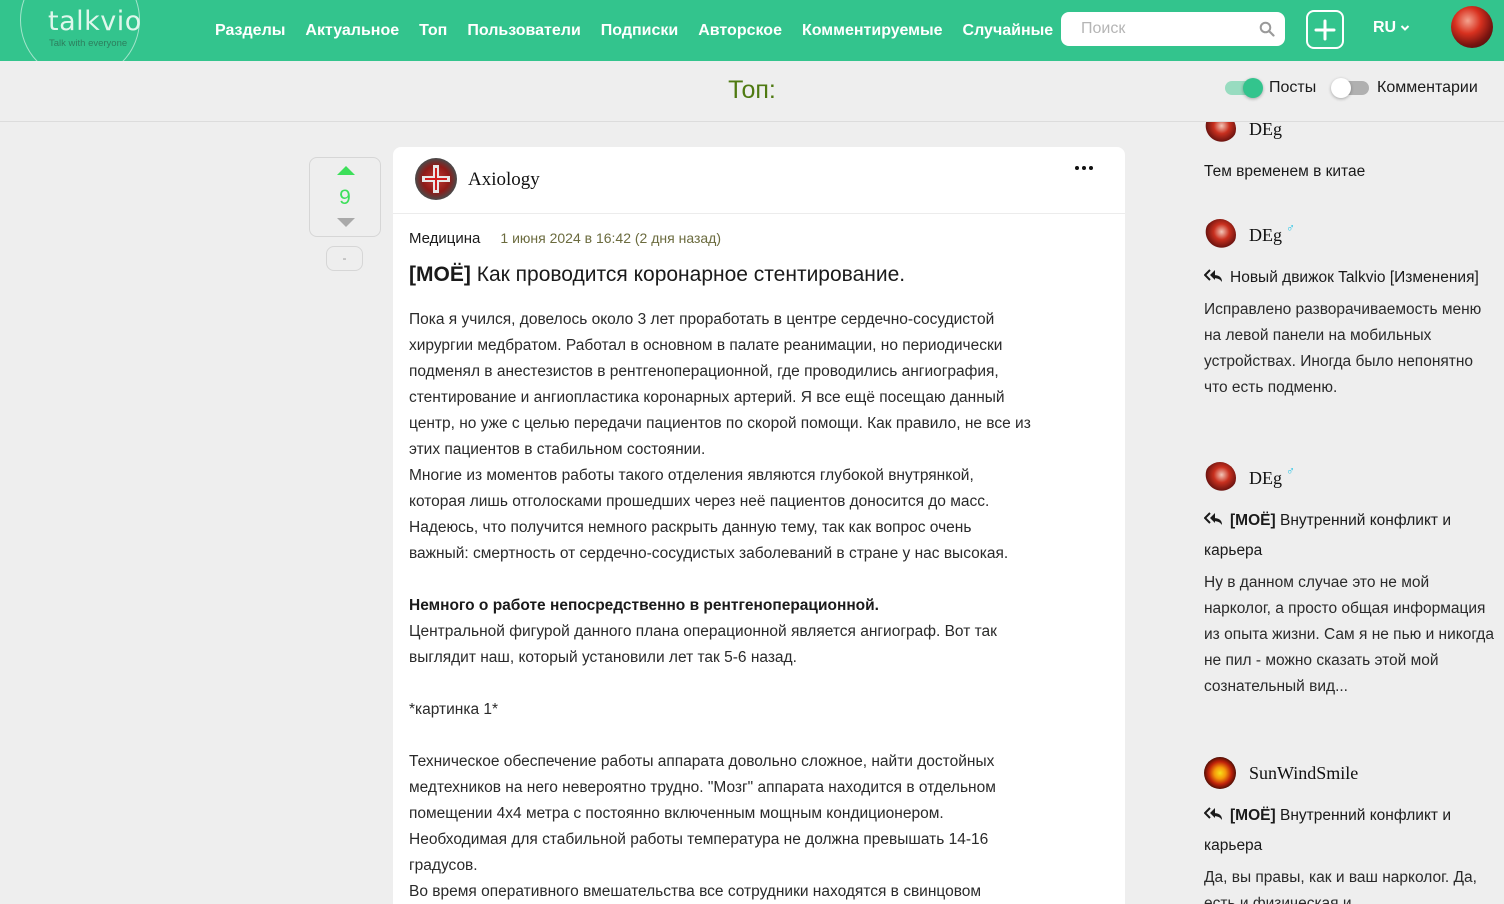 This screenshot has width=1504, height=904. What do you see at coordinates (88, 43) in the screenshot?
I see `logo-tagline: Talk with everyone` at bounding box center [88, 43].